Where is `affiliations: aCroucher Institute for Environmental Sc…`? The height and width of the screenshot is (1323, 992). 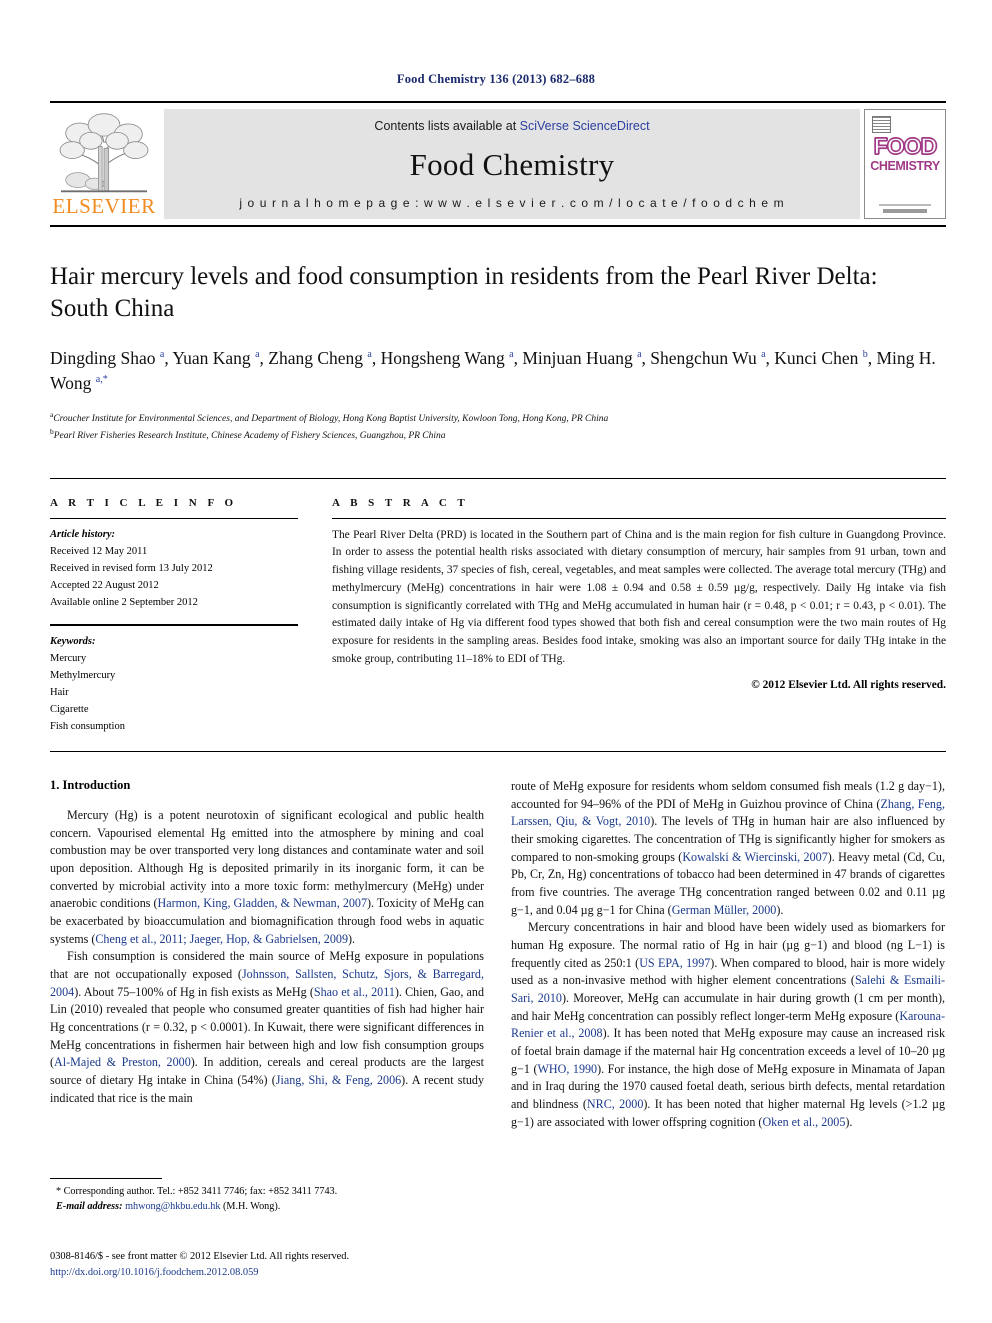
affiliations: aCroucher Institute for Environmental Sc… is located at coordinates (498, 426).